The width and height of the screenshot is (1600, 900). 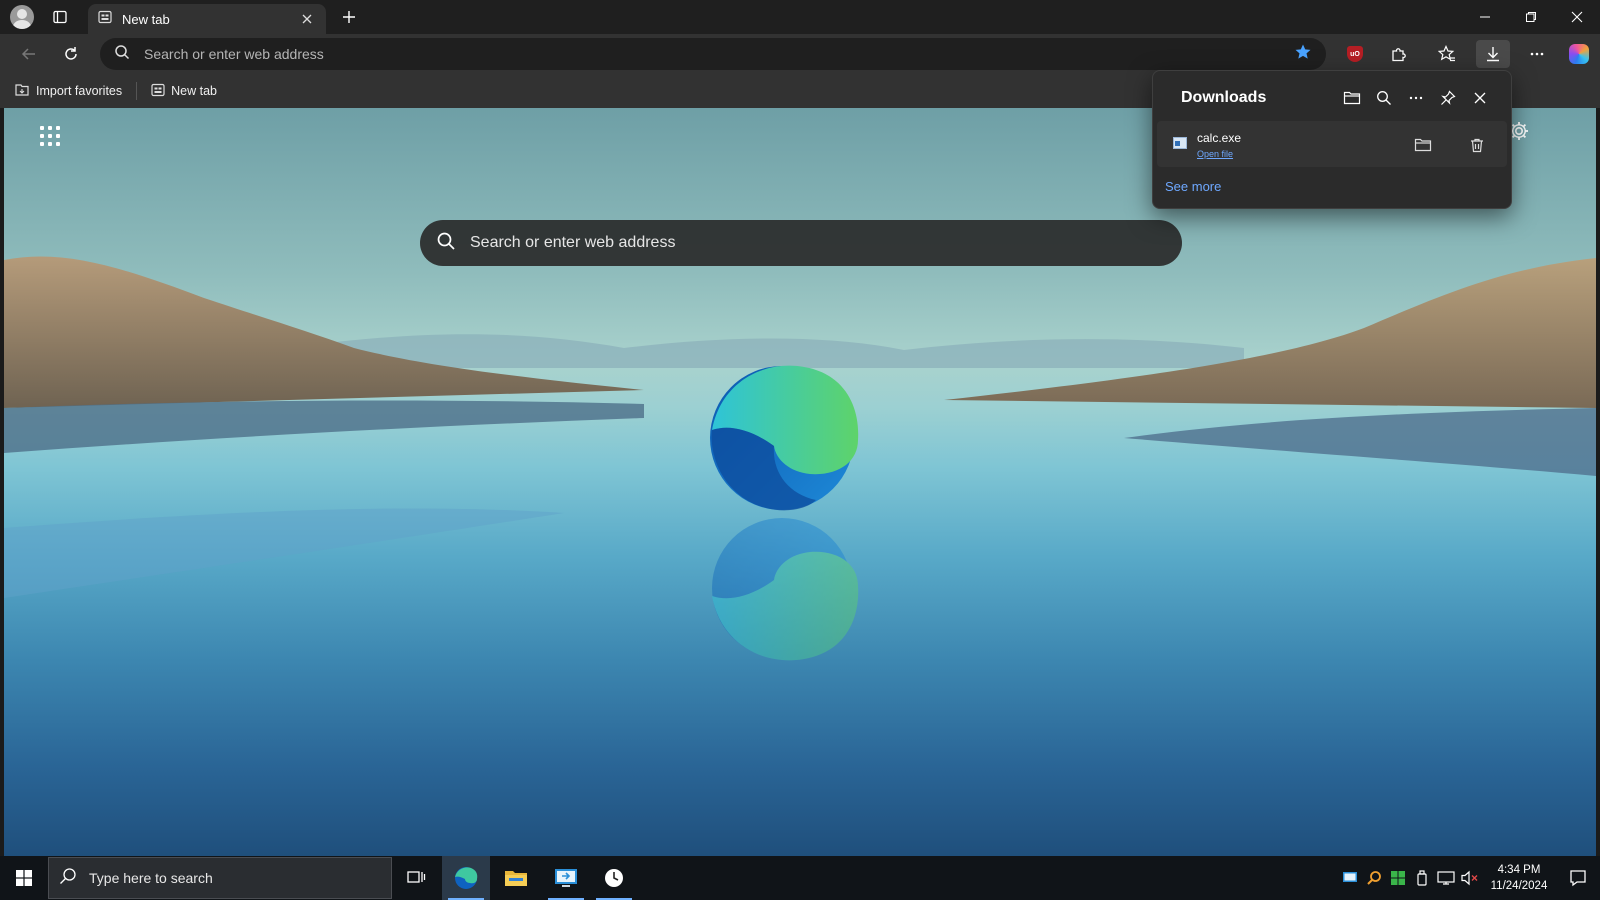 I want to click on remote-desktop-icon, so click(x=566, y=878).